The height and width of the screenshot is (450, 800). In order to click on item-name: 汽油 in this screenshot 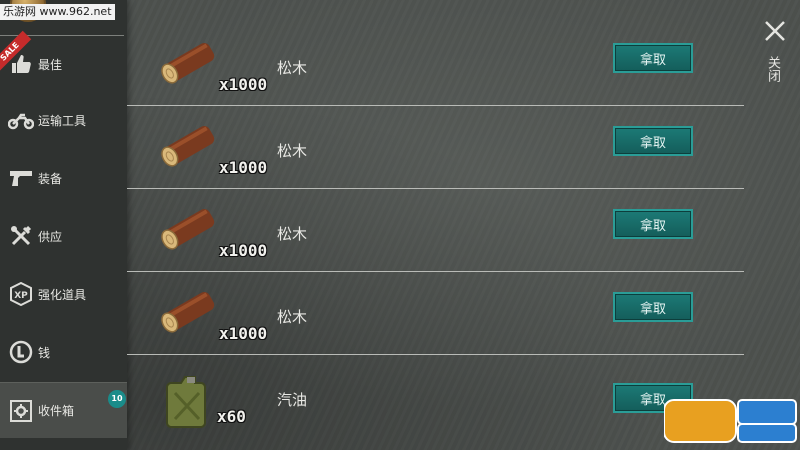, I will do `click(292, 400)`.